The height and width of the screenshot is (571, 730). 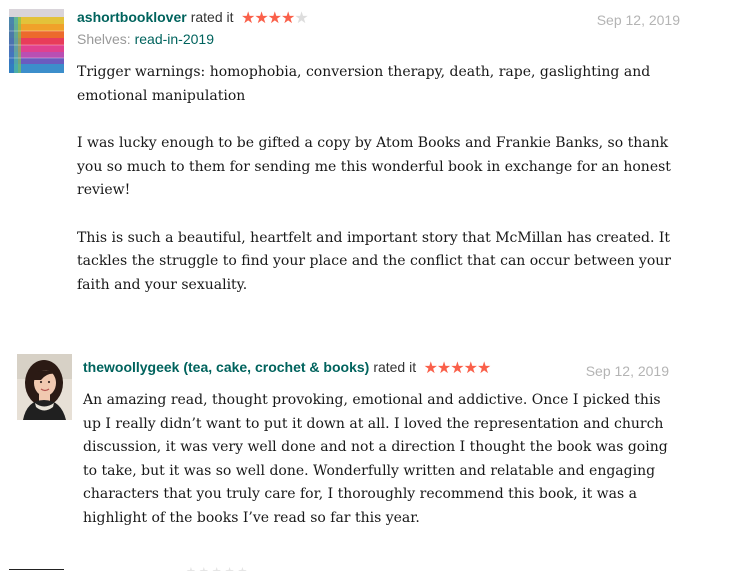 I want to click on rainbow-bookshelf-avatar-icon, so click(x=36, y=41).